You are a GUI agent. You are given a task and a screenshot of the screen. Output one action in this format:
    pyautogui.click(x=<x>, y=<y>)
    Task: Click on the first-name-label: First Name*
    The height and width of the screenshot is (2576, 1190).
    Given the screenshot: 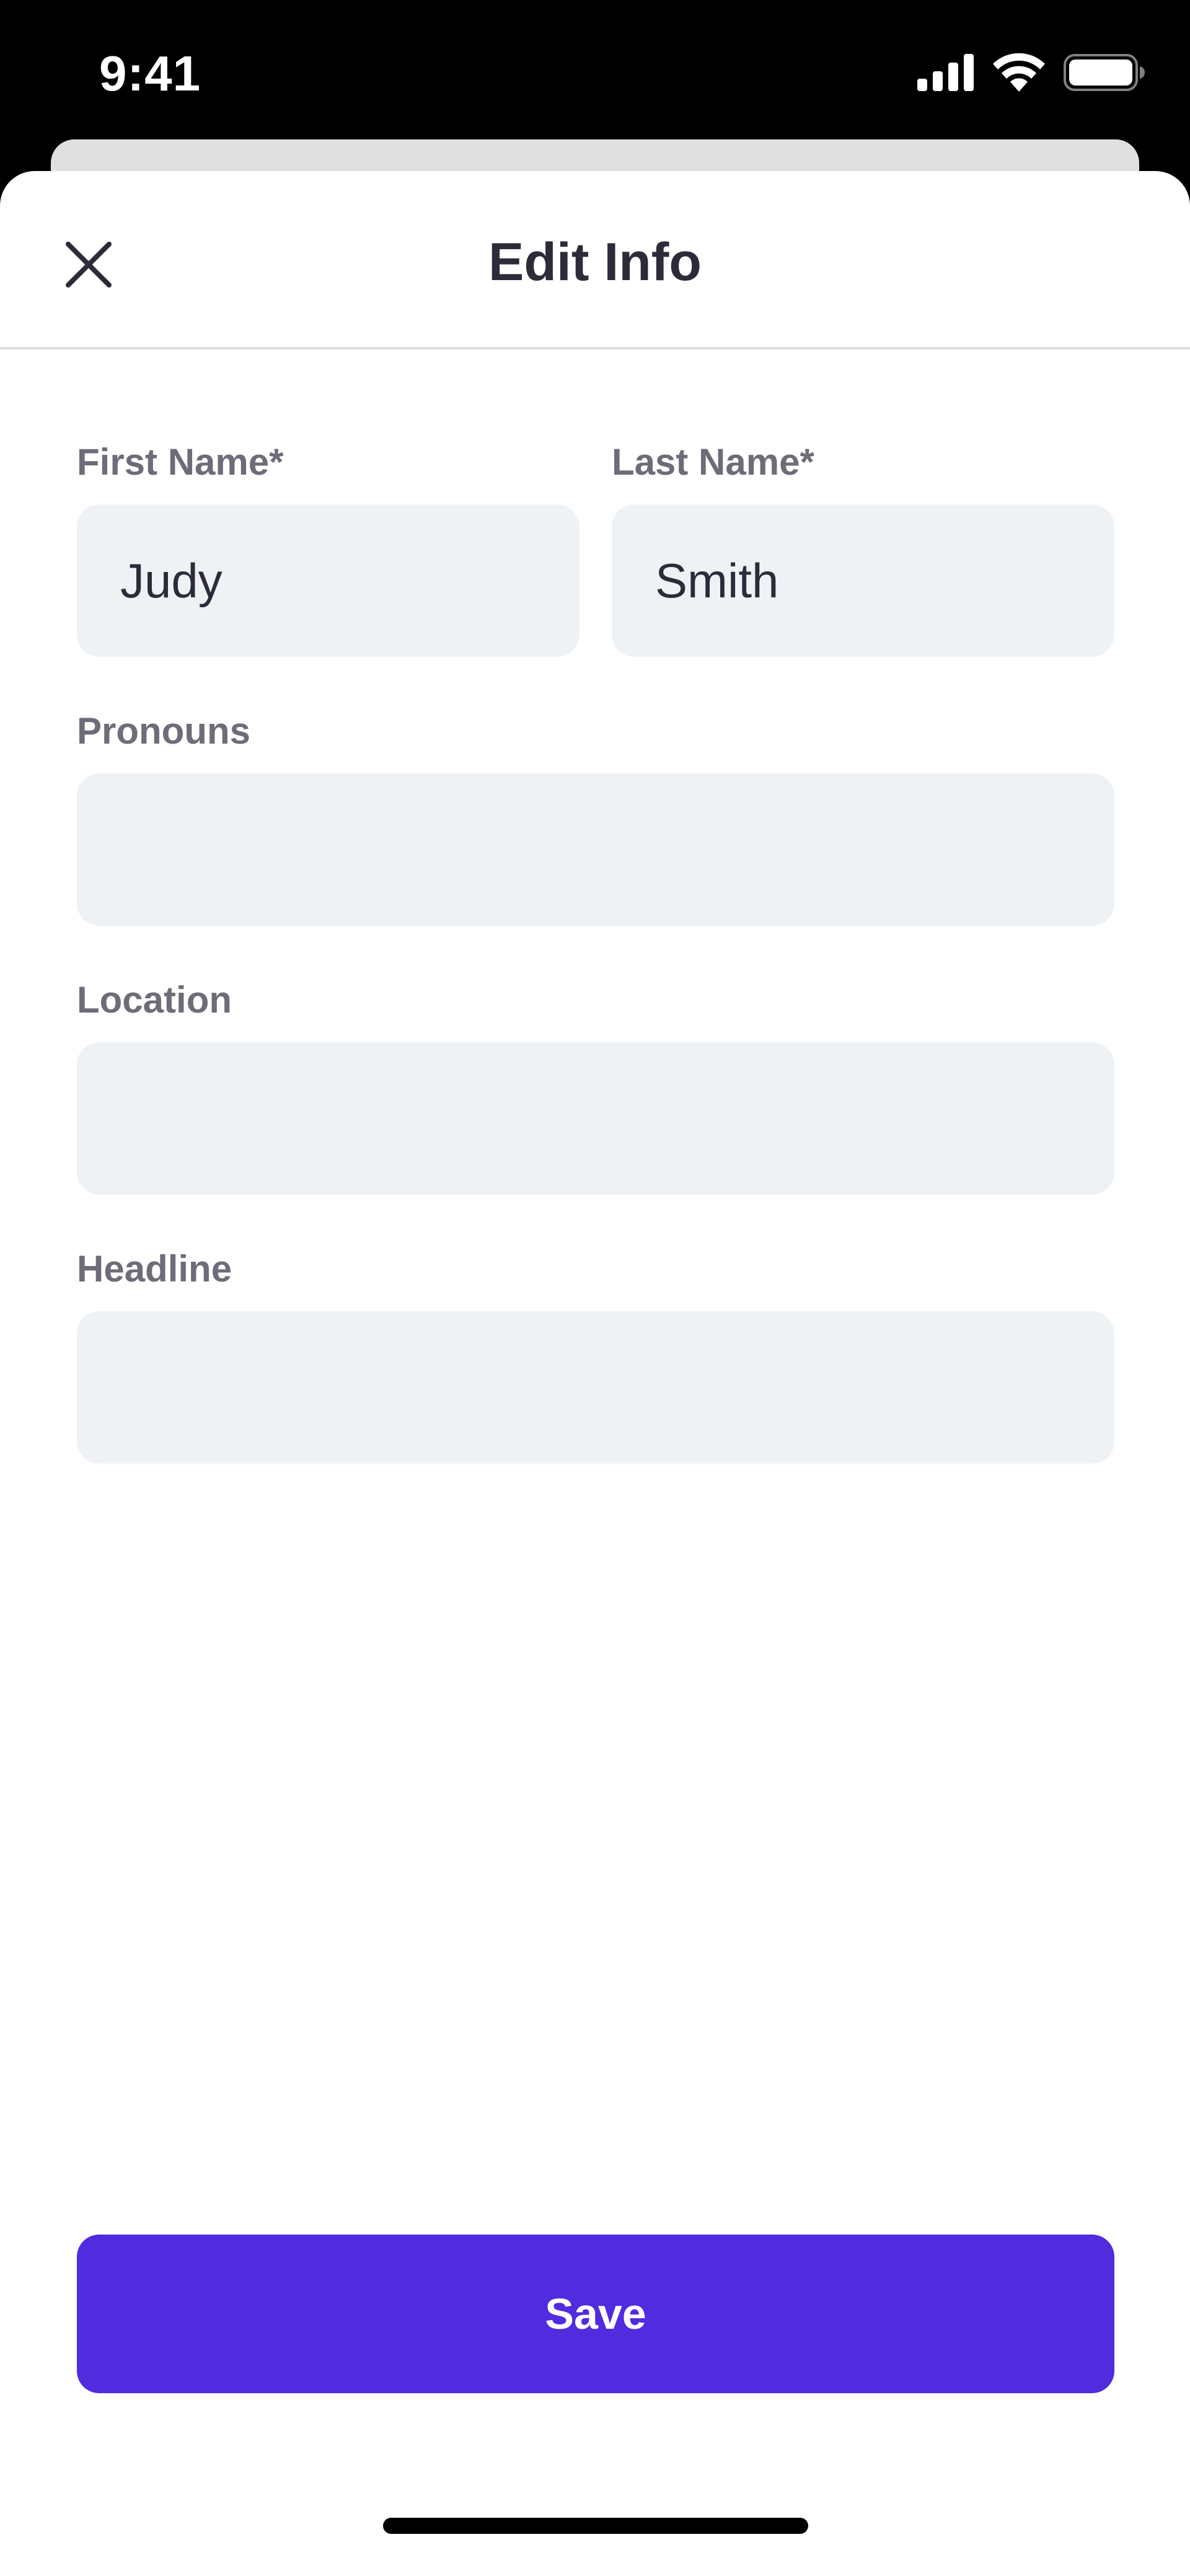 What is the action you would take?
    pyautogui.click(x=180, y=462)
    